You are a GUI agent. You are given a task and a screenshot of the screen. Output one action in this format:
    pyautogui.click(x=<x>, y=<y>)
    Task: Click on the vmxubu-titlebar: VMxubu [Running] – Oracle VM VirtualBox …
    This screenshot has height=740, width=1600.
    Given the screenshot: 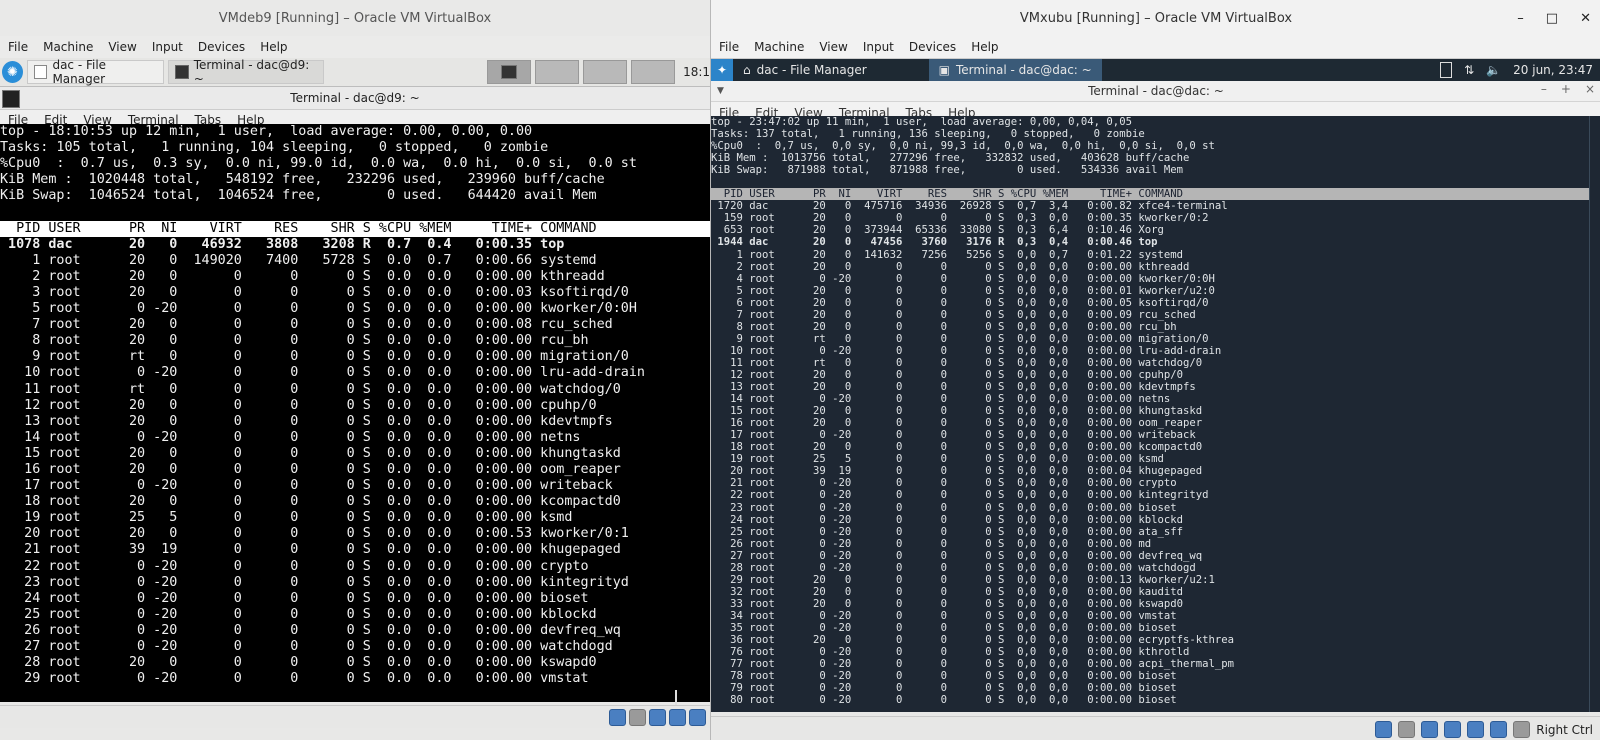 What is the action you would take?
    pyautogui.click(x=1155, y=18)
    